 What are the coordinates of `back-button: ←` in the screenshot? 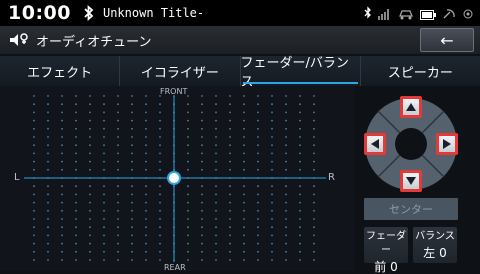 It's located at (447, 40).